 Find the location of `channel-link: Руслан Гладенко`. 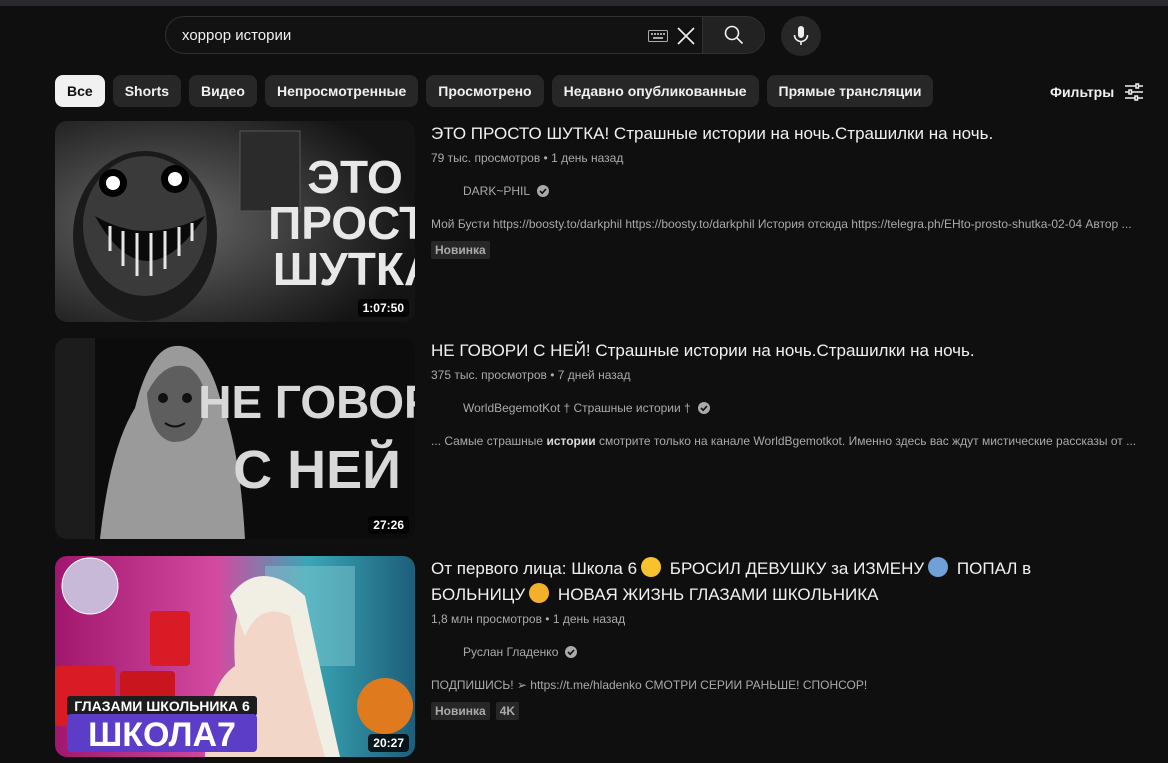

channel-link: Руслан Гладенко is located at coordinates (791, 652).